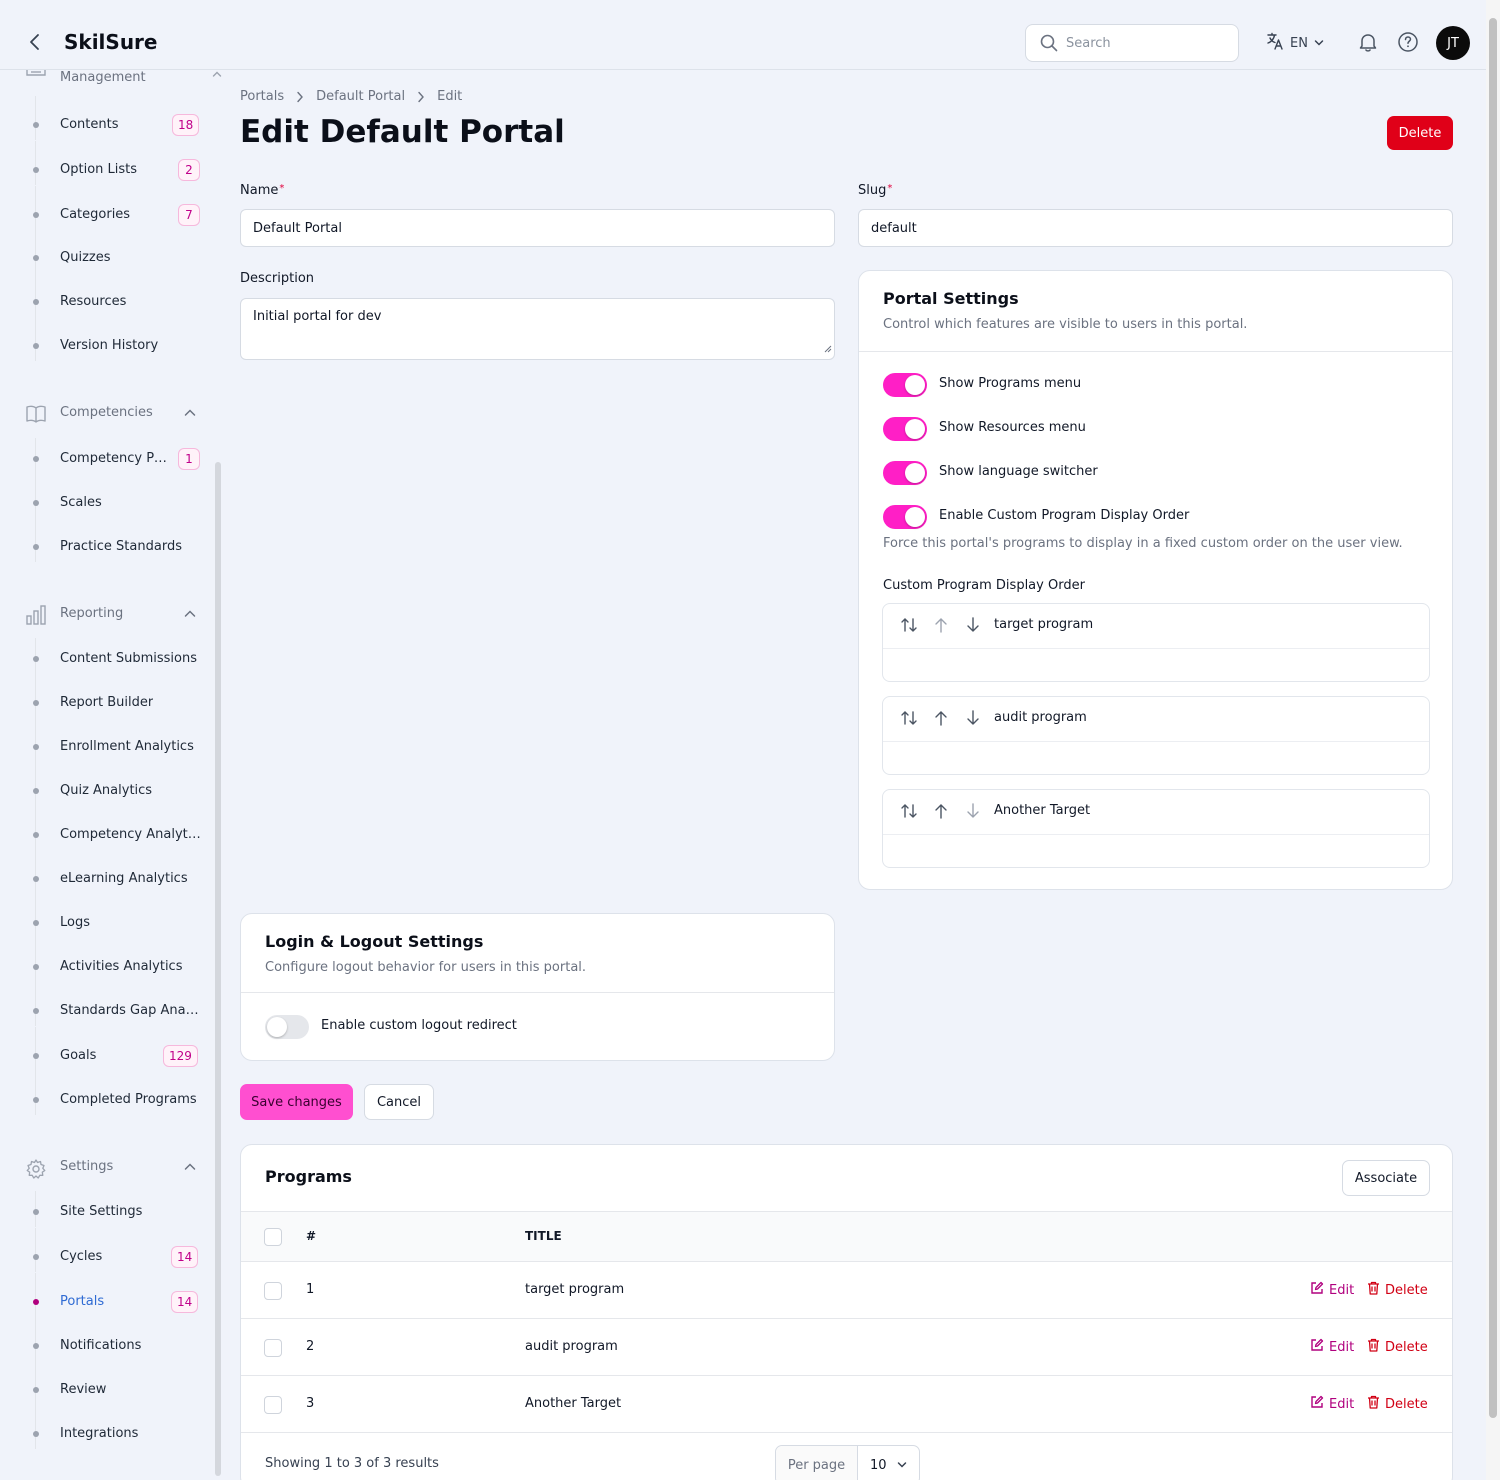 The height and width of the screenshot is (1480, 1500). Describe the element at coordinates (360, 96) in the screenshot. I see `breadcrumb-default-portal: Default Portal` at that location.